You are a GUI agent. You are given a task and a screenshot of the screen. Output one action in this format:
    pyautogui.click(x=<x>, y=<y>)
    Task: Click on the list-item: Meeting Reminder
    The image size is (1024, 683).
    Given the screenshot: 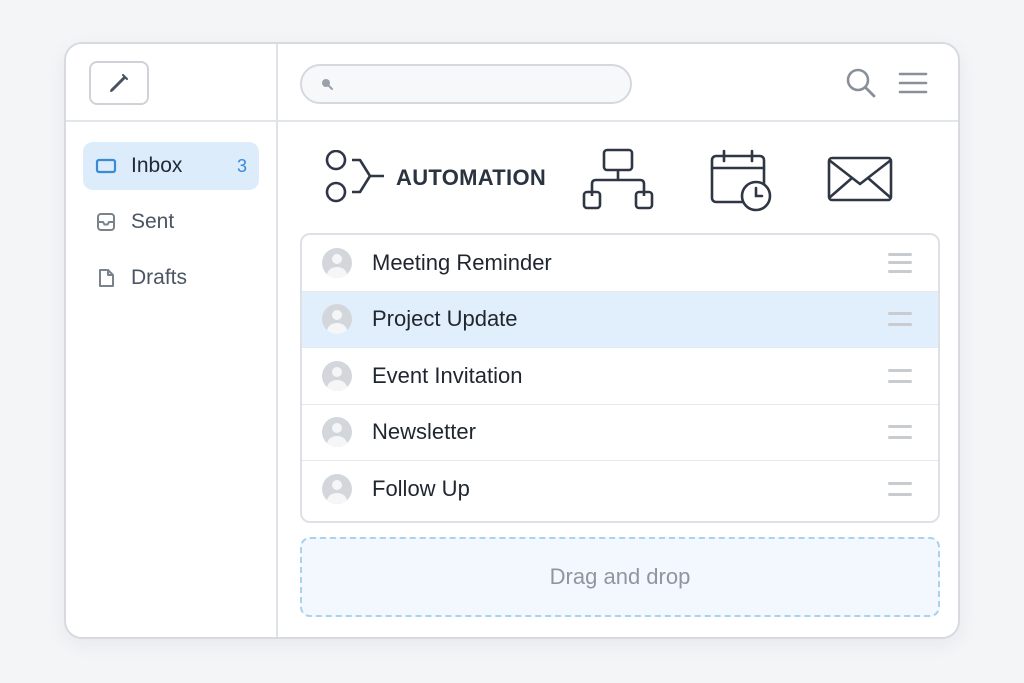 What is the action you would take?
    pyautogui.click(x=620, y=263)
    